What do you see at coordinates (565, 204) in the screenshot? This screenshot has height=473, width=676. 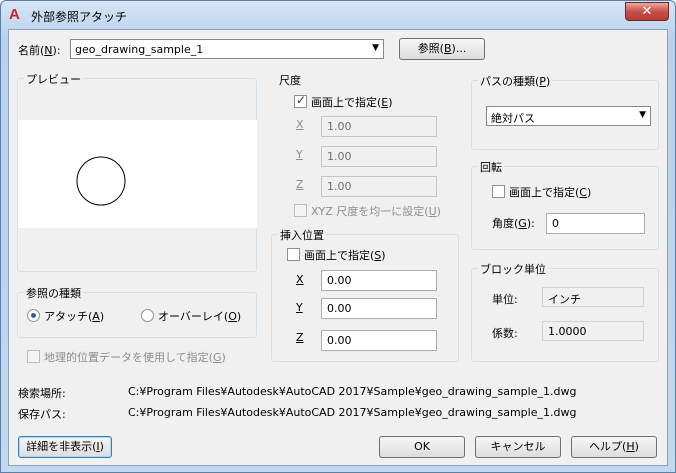 I see `rotation-group: 回転` at bounding box center [565, 204].